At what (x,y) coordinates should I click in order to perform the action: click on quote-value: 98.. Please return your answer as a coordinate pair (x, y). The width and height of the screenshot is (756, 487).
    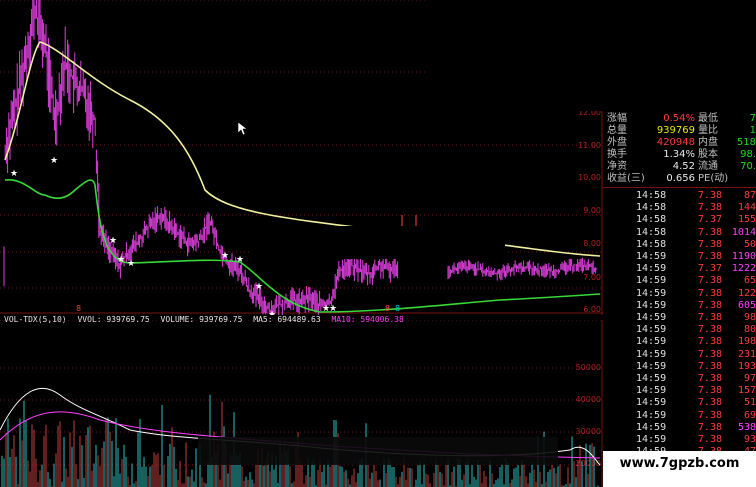
    Looking at the image, I should click on (748, 154).